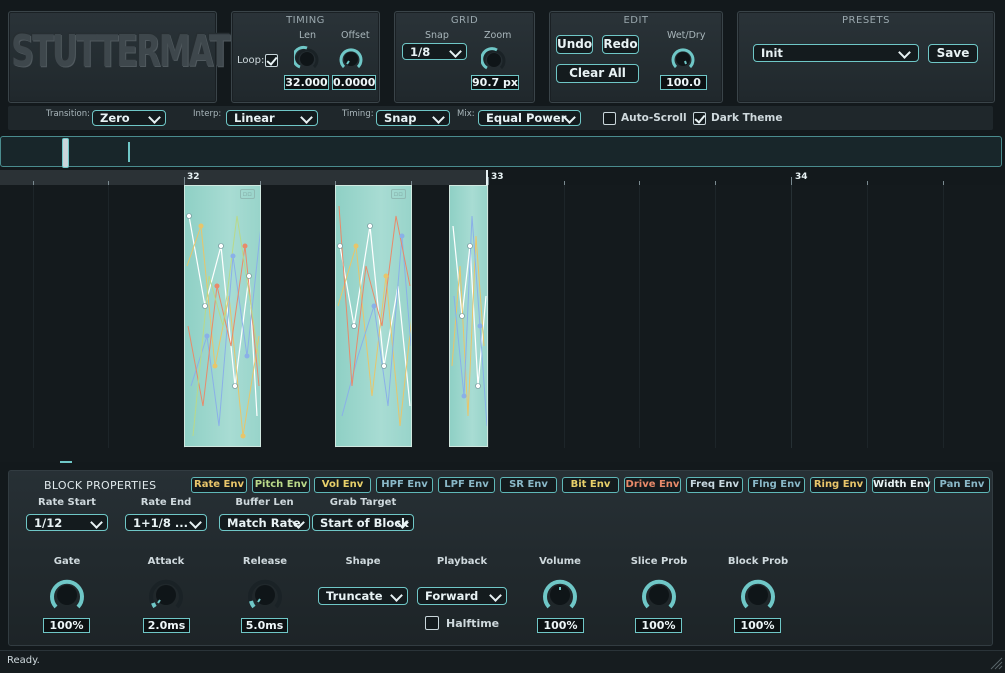 The image size is (1005, 673). I want to click on timing-mode-dropdown: Snap, so click(413, 118).